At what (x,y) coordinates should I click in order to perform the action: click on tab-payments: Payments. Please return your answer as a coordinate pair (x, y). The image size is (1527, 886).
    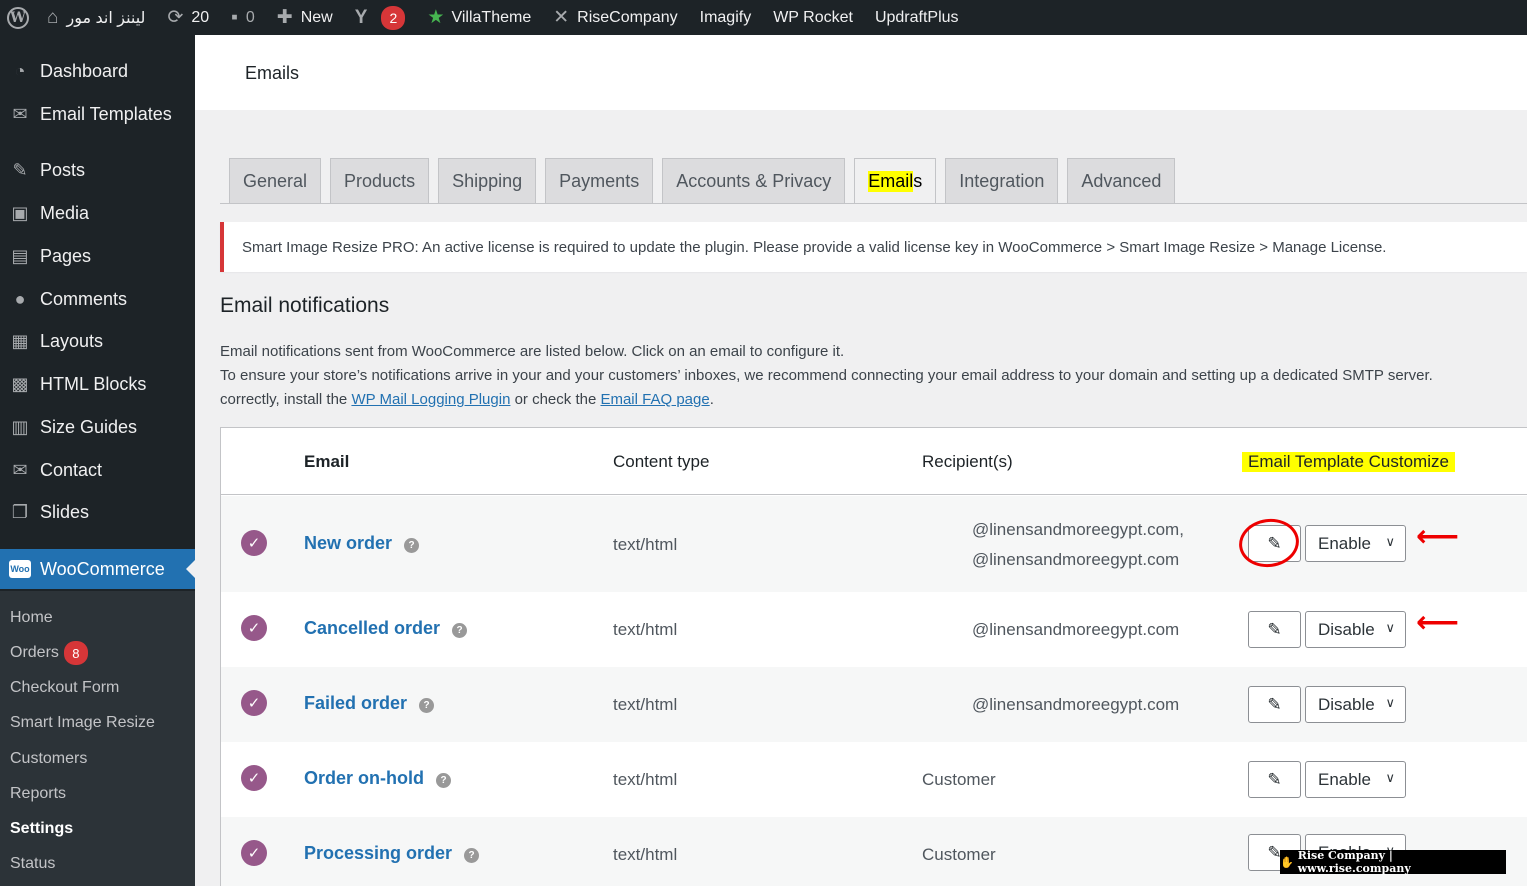
    Looking at the image, I should click on (599, 180).